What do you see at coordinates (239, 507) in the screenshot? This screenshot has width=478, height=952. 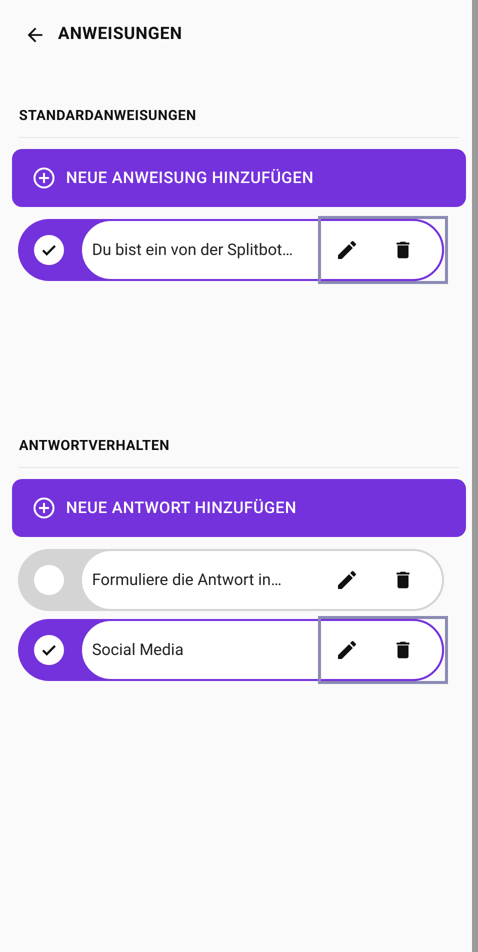 I see `add-button: NEUE ANTWORT HINZUFÜGEN` at bounding box center [239, 507].